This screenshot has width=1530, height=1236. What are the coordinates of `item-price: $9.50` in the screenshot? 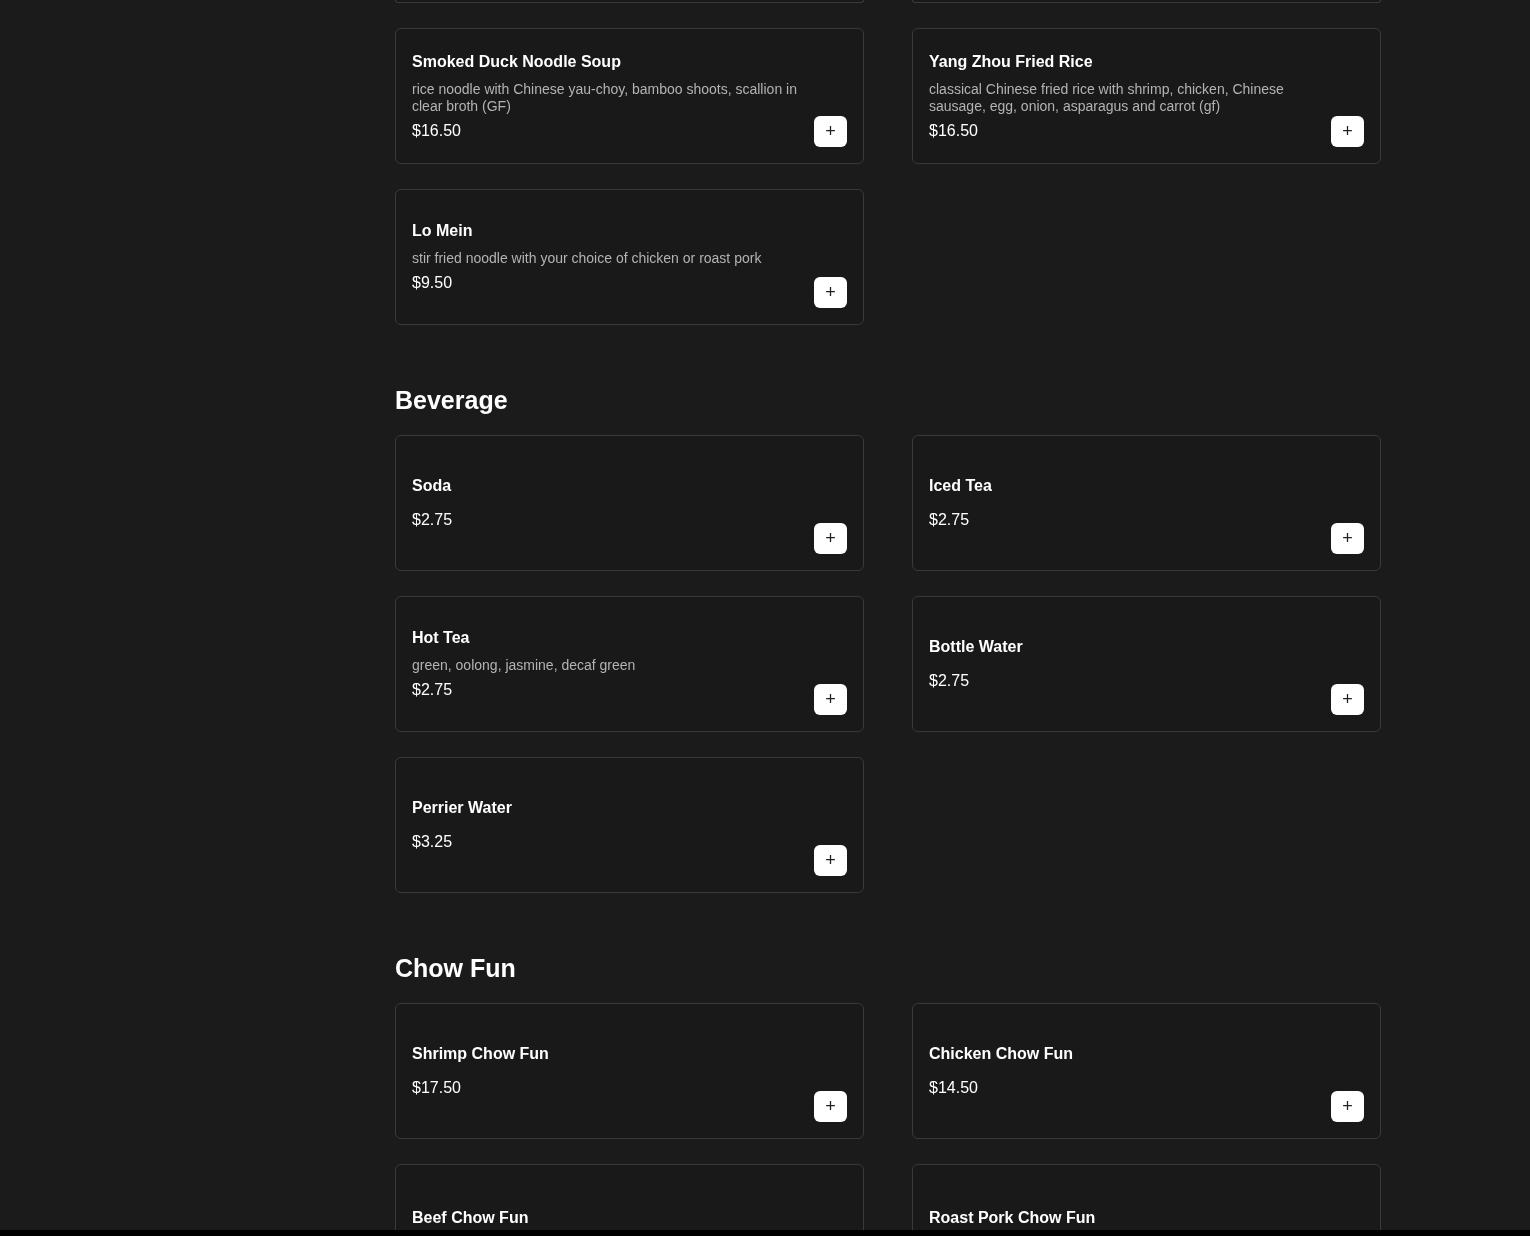 It's located at (433, 283).